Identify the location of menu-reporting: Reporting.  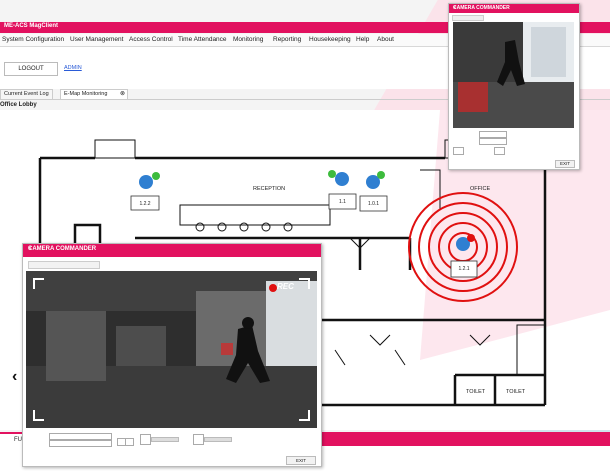
(287, 39).